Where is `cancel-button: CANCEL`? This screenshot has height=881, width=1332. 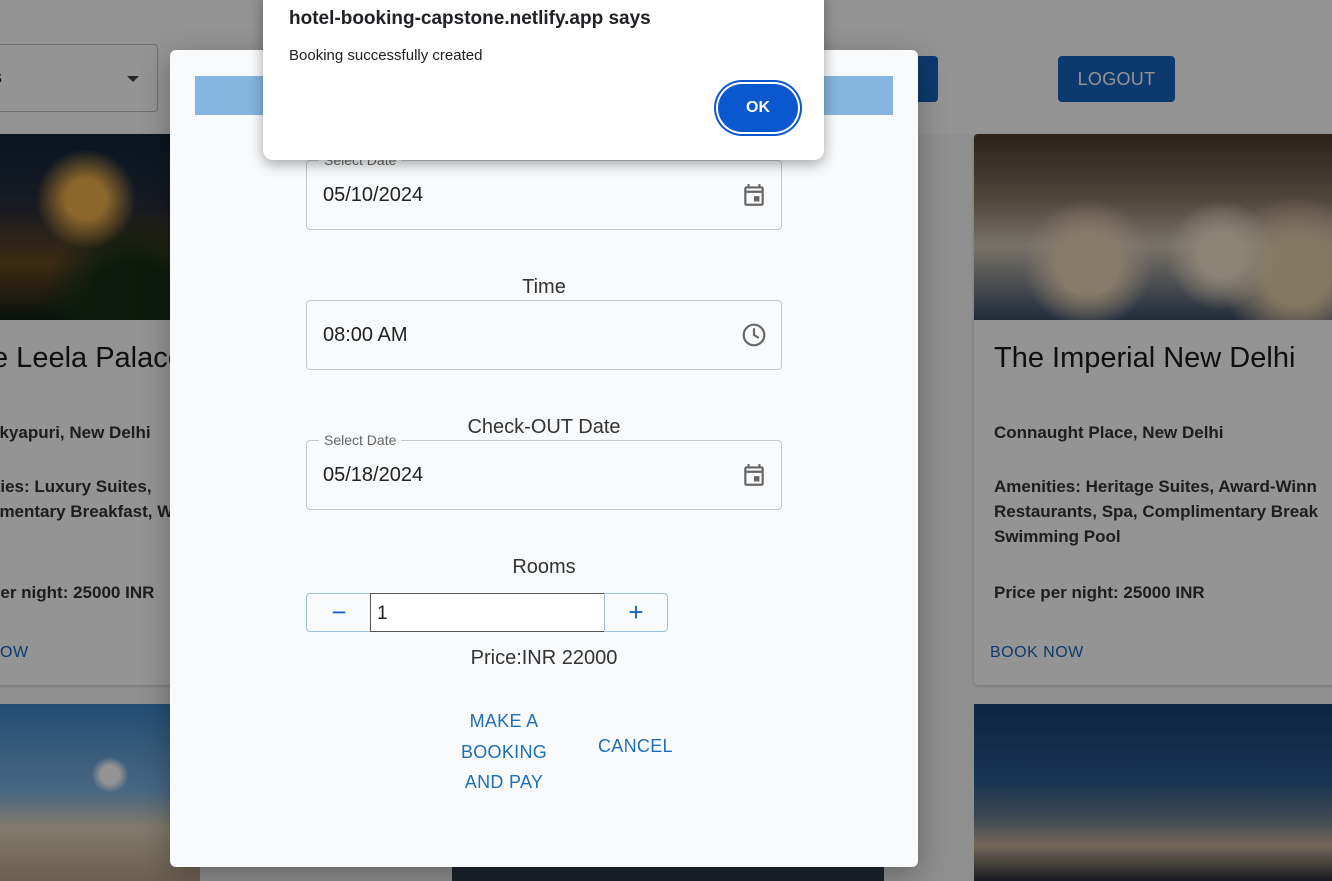 cancel-button: CANCEL is located at coordinates (635, 746).